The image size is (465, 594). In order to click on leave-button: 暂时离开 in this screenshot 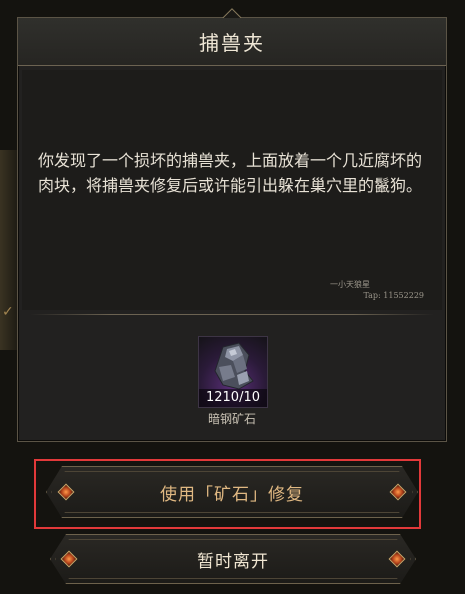, I will do `click(233, 559)`.